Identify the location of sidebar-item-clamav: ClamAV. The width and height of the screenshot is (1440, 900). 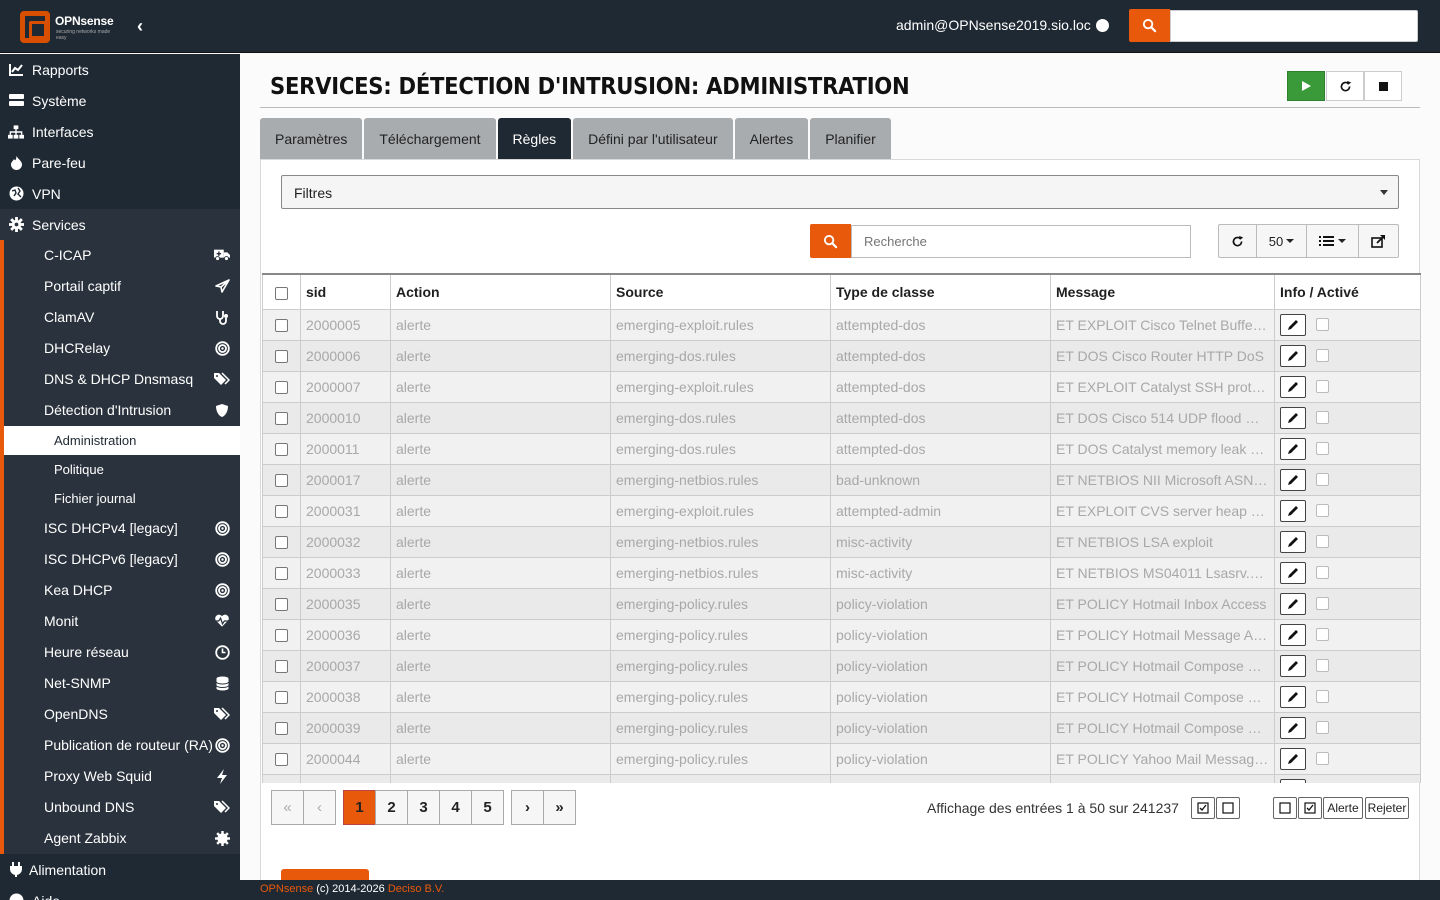
(120, 317).